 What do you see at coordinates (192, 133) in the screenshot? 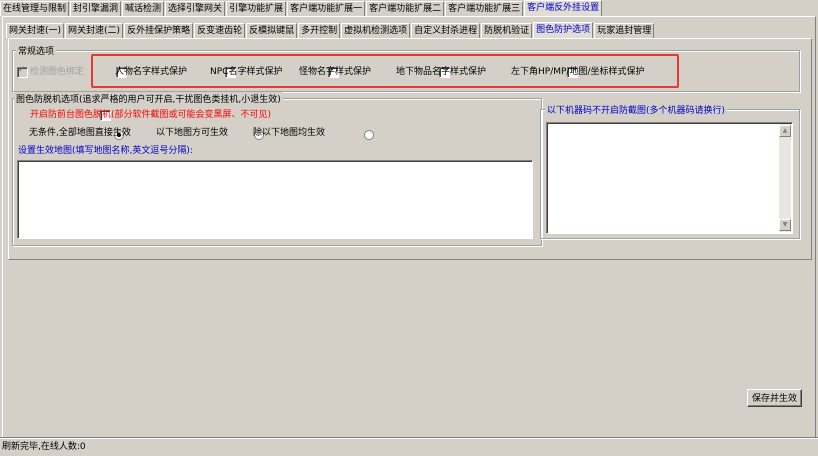
I see `radio-listed-maps-label: 以下地图方可生效` at bounding box center [192, 133].